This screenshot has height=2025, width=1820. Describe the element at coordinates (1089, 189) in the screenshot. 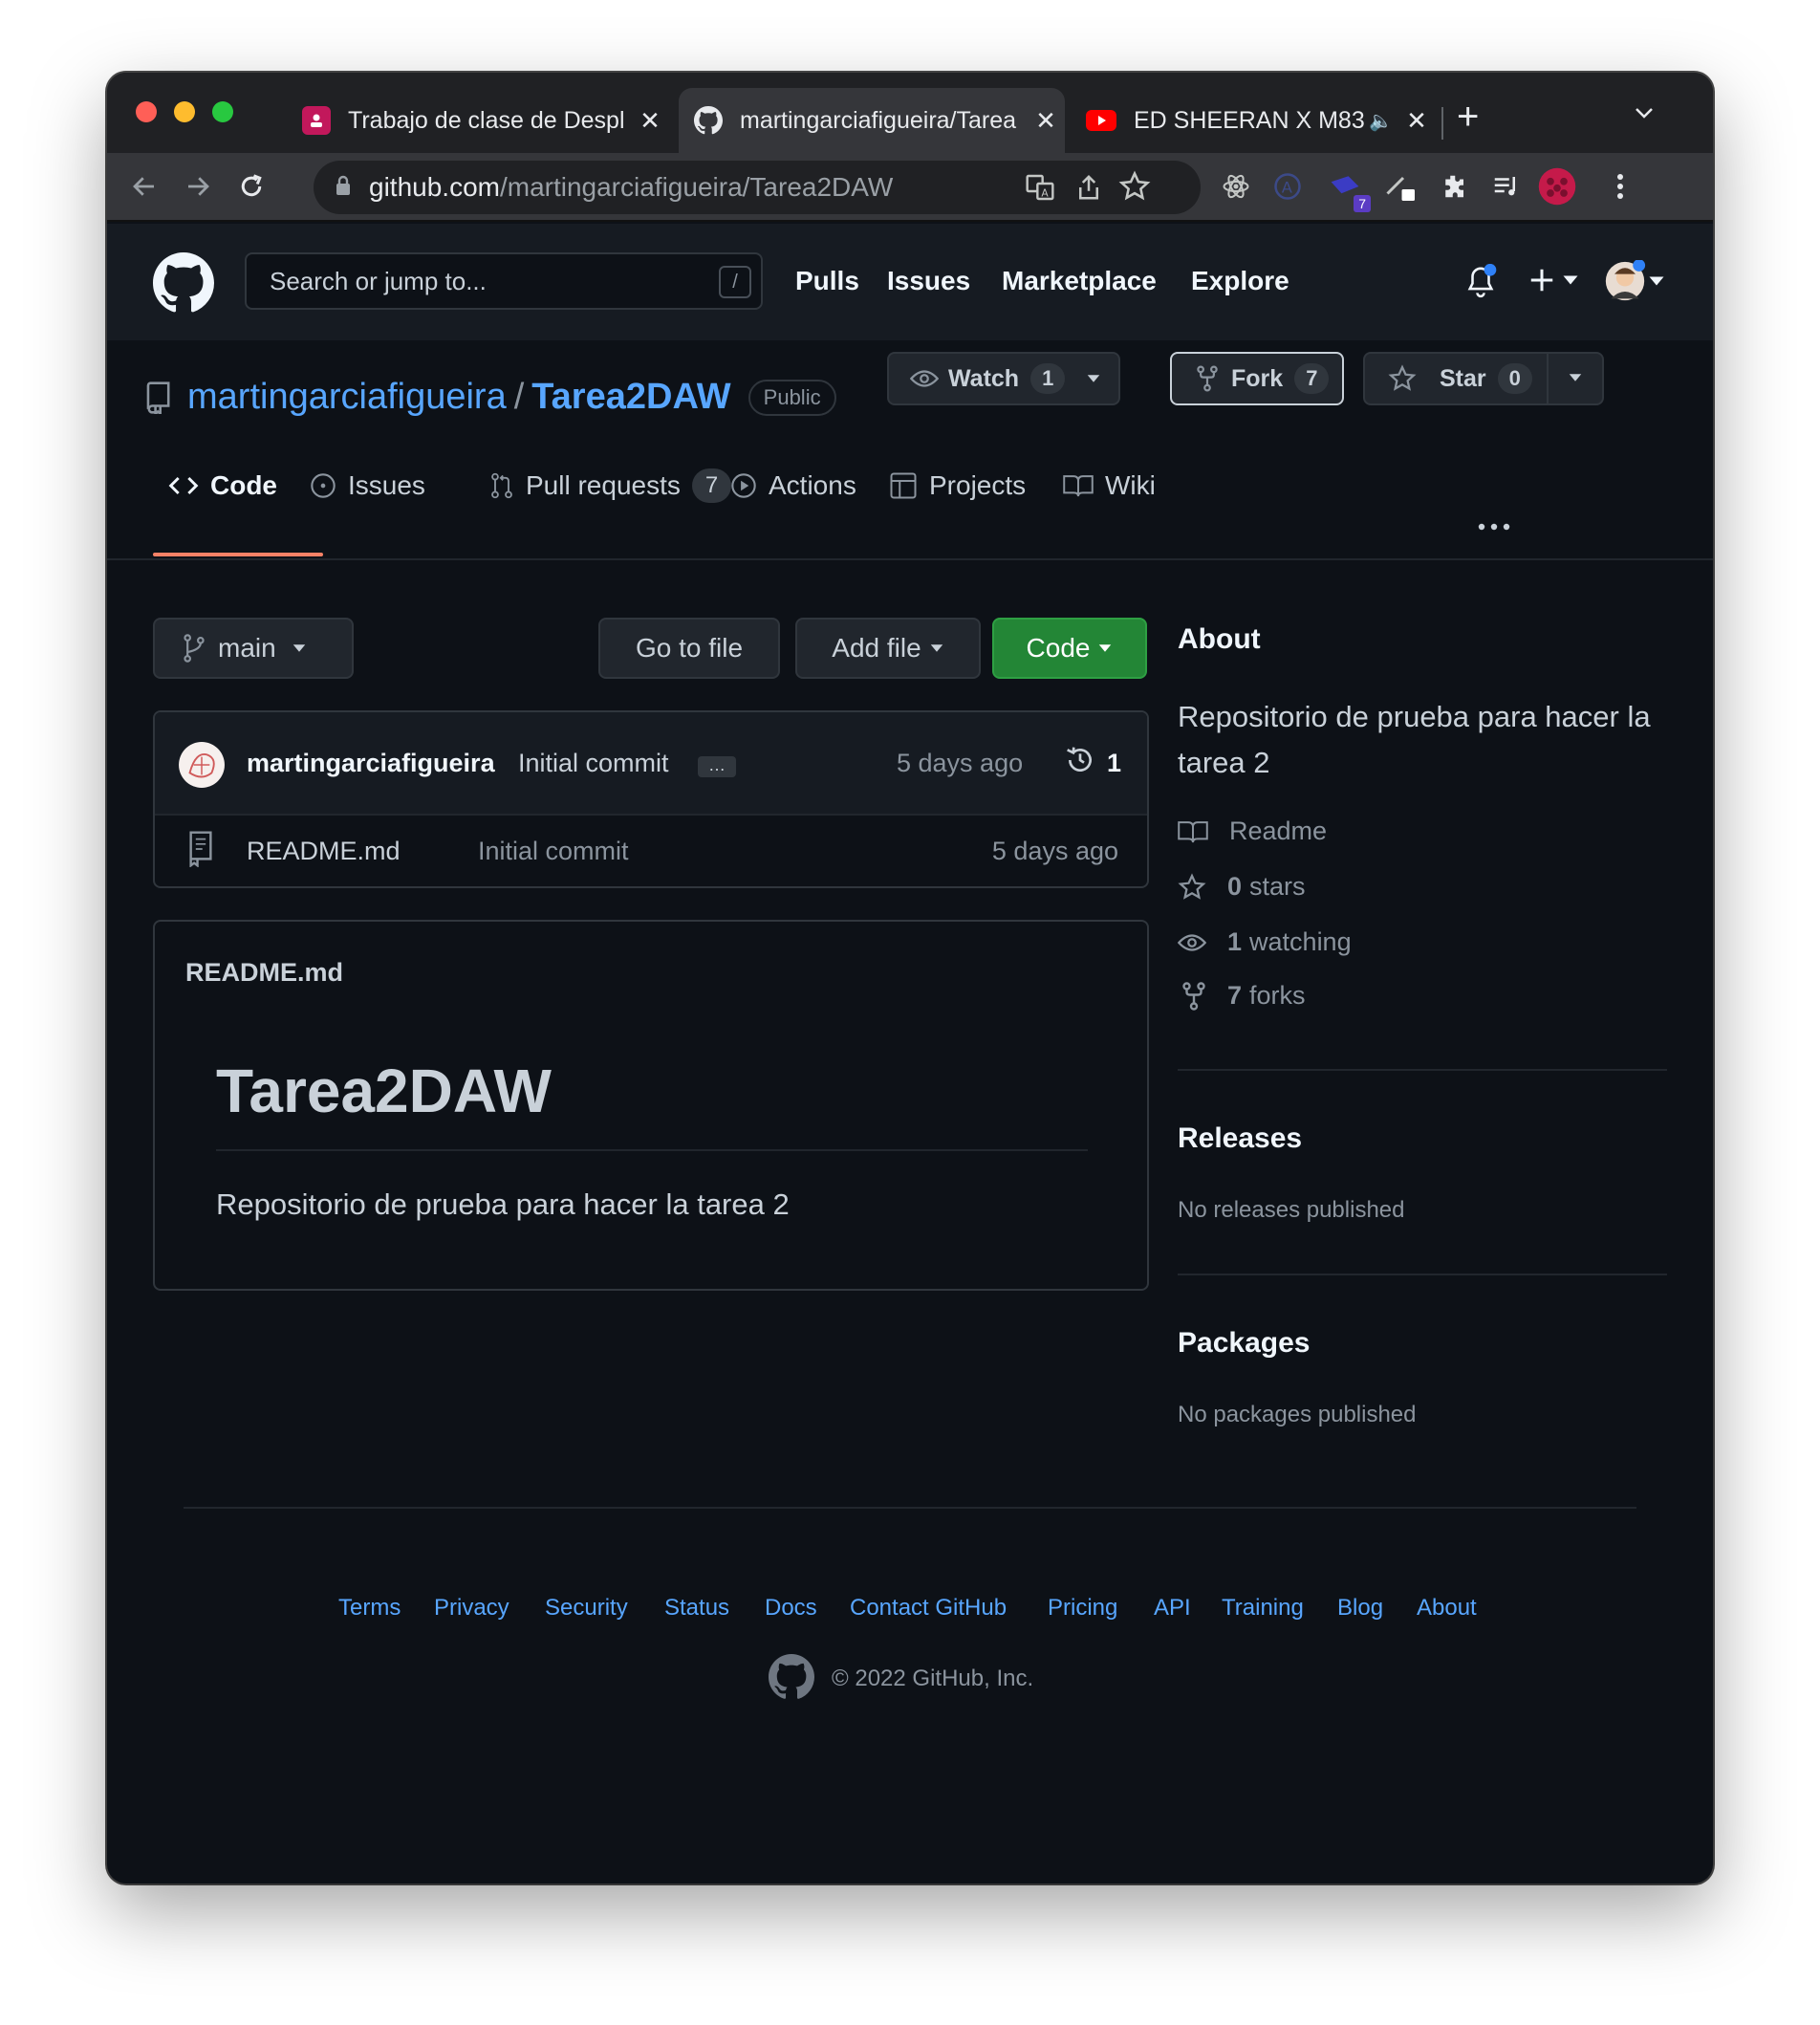

I see `share-icon` at that location.